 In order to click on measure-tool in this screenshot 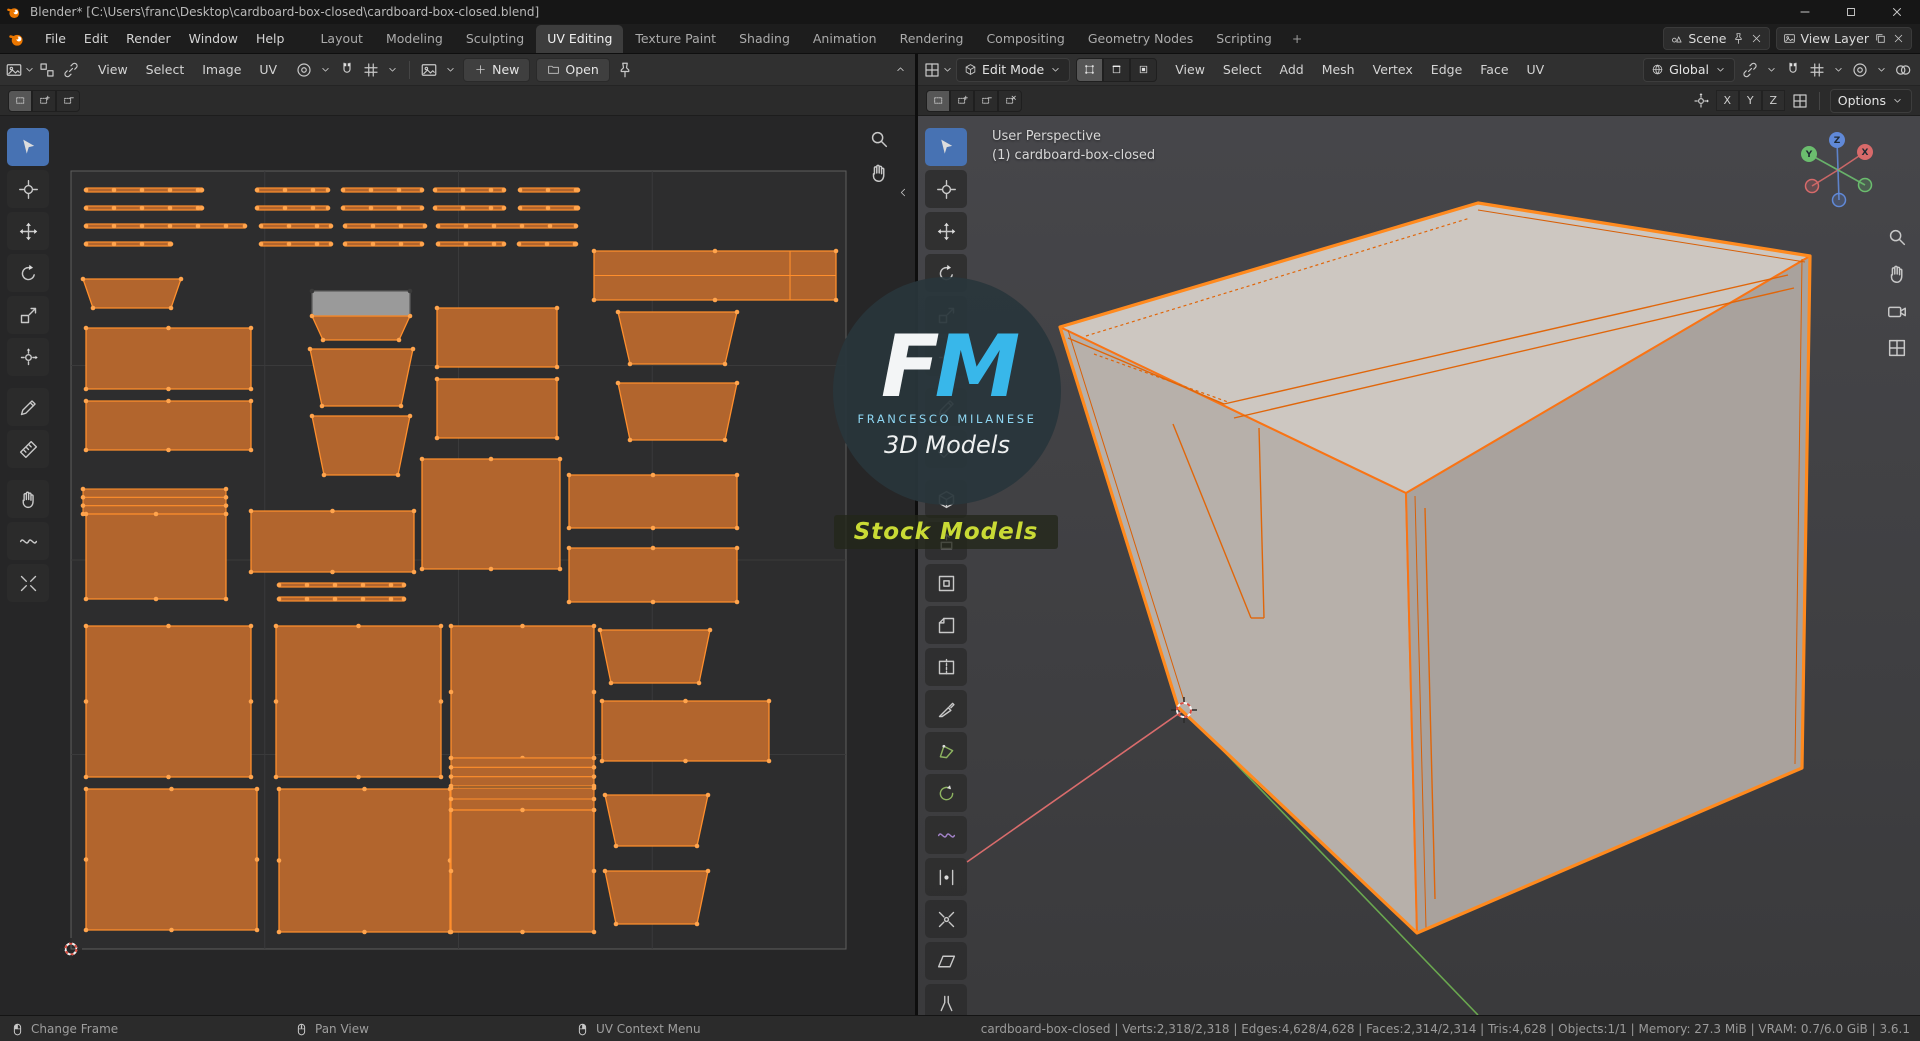, I will do `click(28, 449)`.